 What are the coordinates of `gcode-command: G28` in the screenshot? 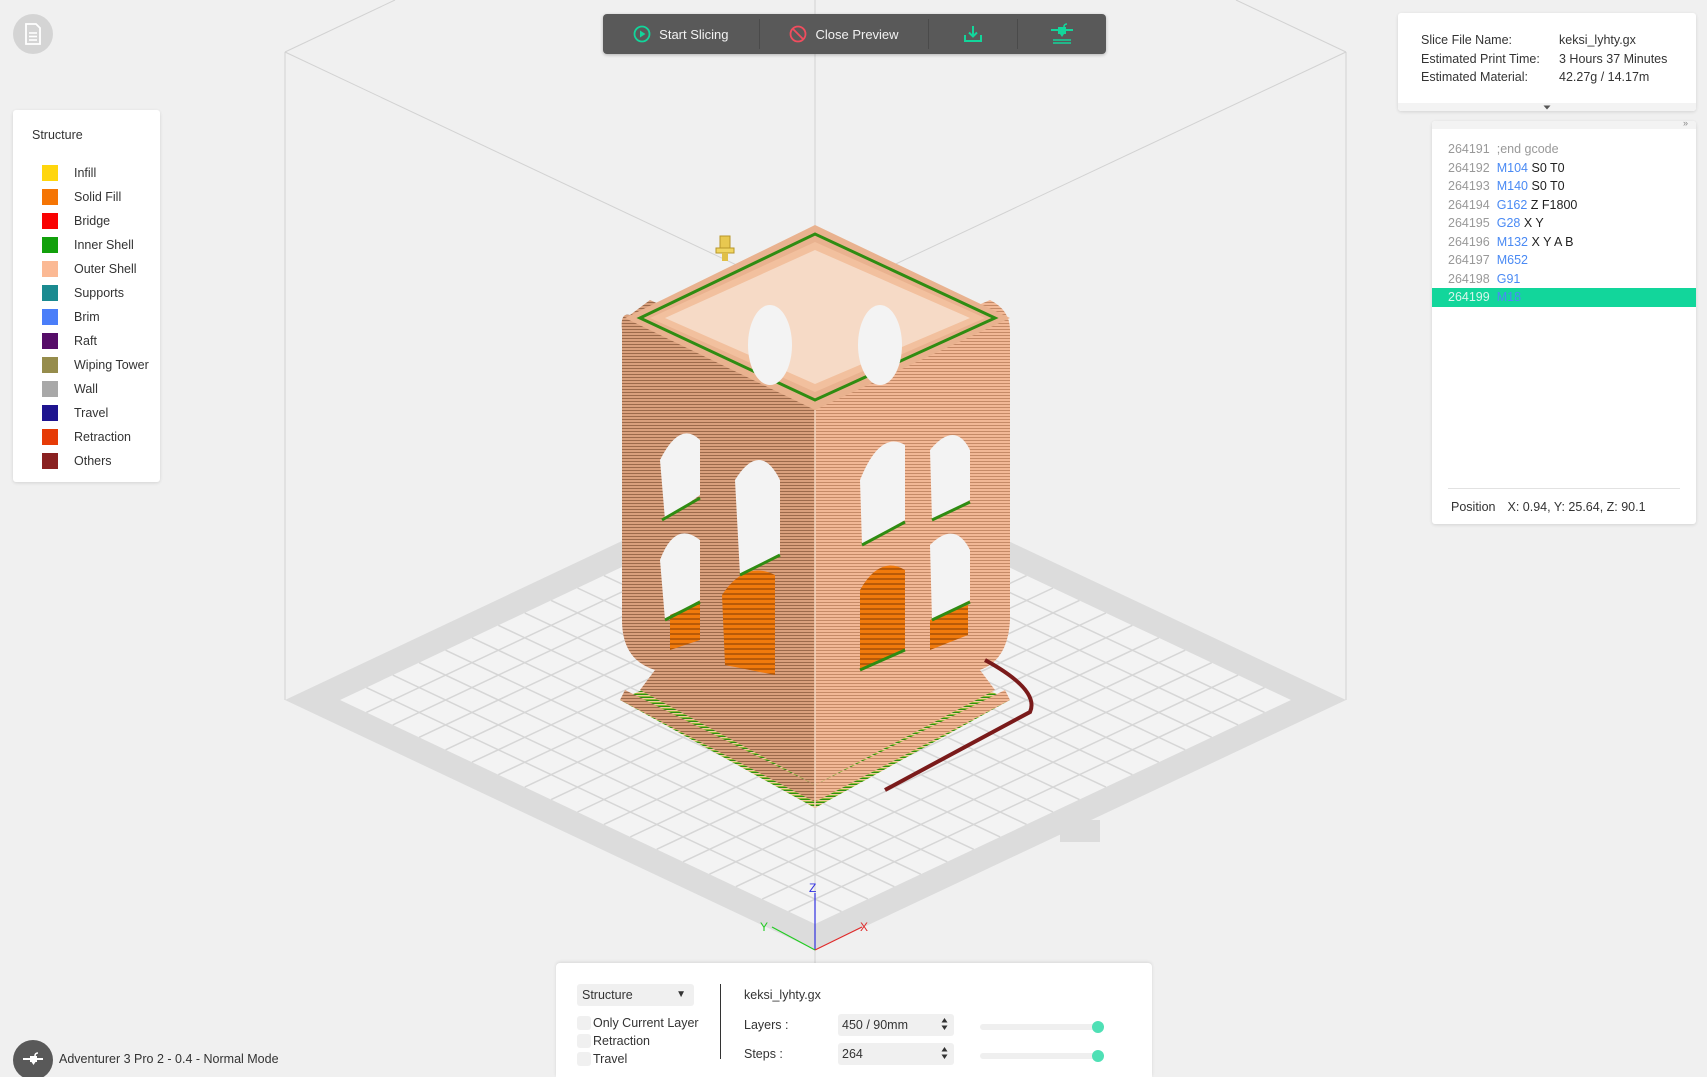 It's located at (1508, 223).